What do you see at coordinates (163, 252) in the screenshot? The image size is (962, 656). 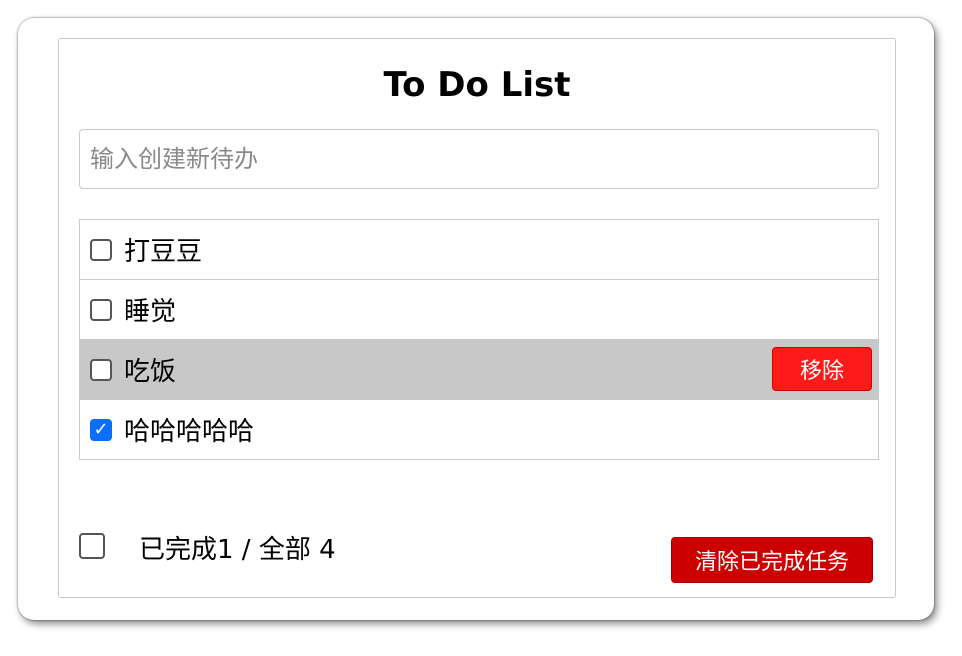 I see `todo-label: 打豆豆` at bounding box center [163, 252].